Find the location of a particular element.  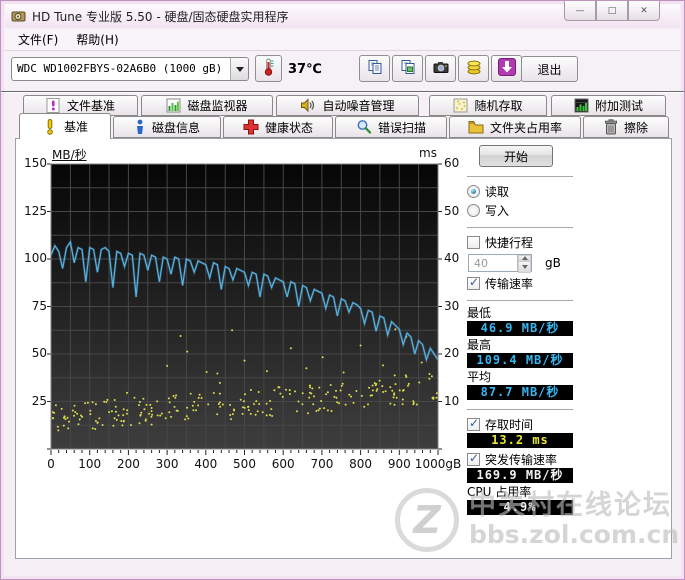

copy-icon is located at coordinates (375, 68).